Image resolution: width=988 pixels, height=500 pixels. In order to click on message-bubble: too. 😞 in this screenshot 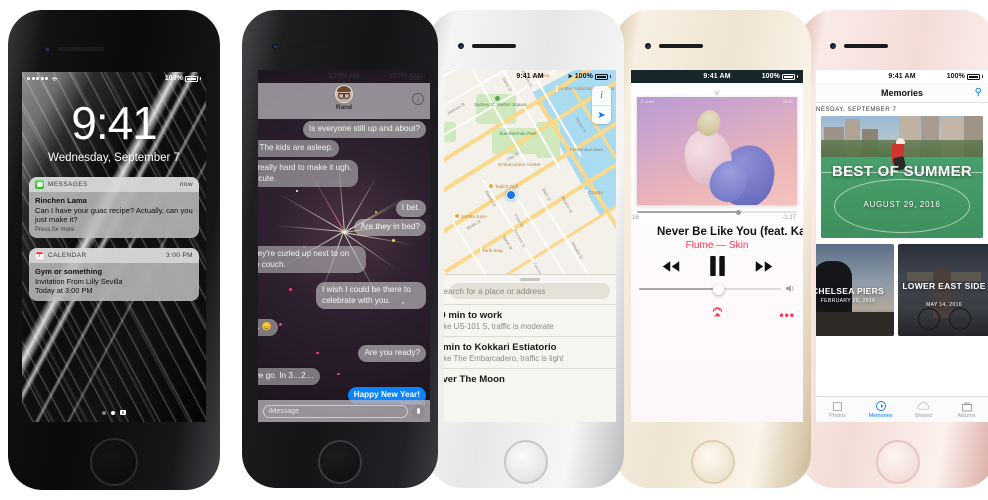, I will do `click(268, 327)`.